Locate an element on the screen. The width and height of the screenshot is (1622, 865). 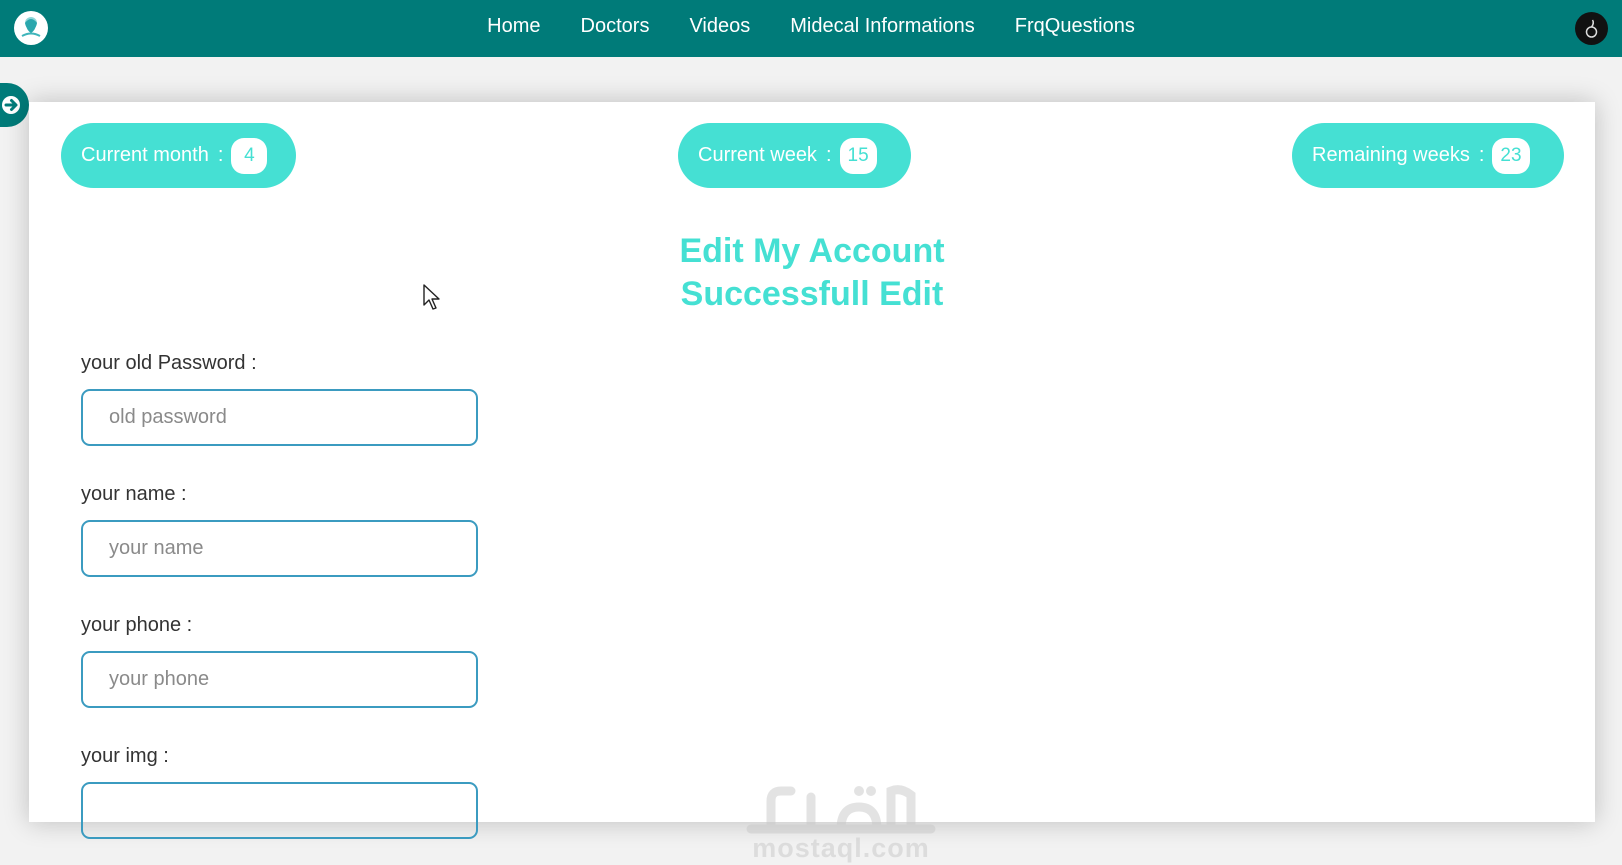
current-month-label: Current month is located at coordinates (145, 155).